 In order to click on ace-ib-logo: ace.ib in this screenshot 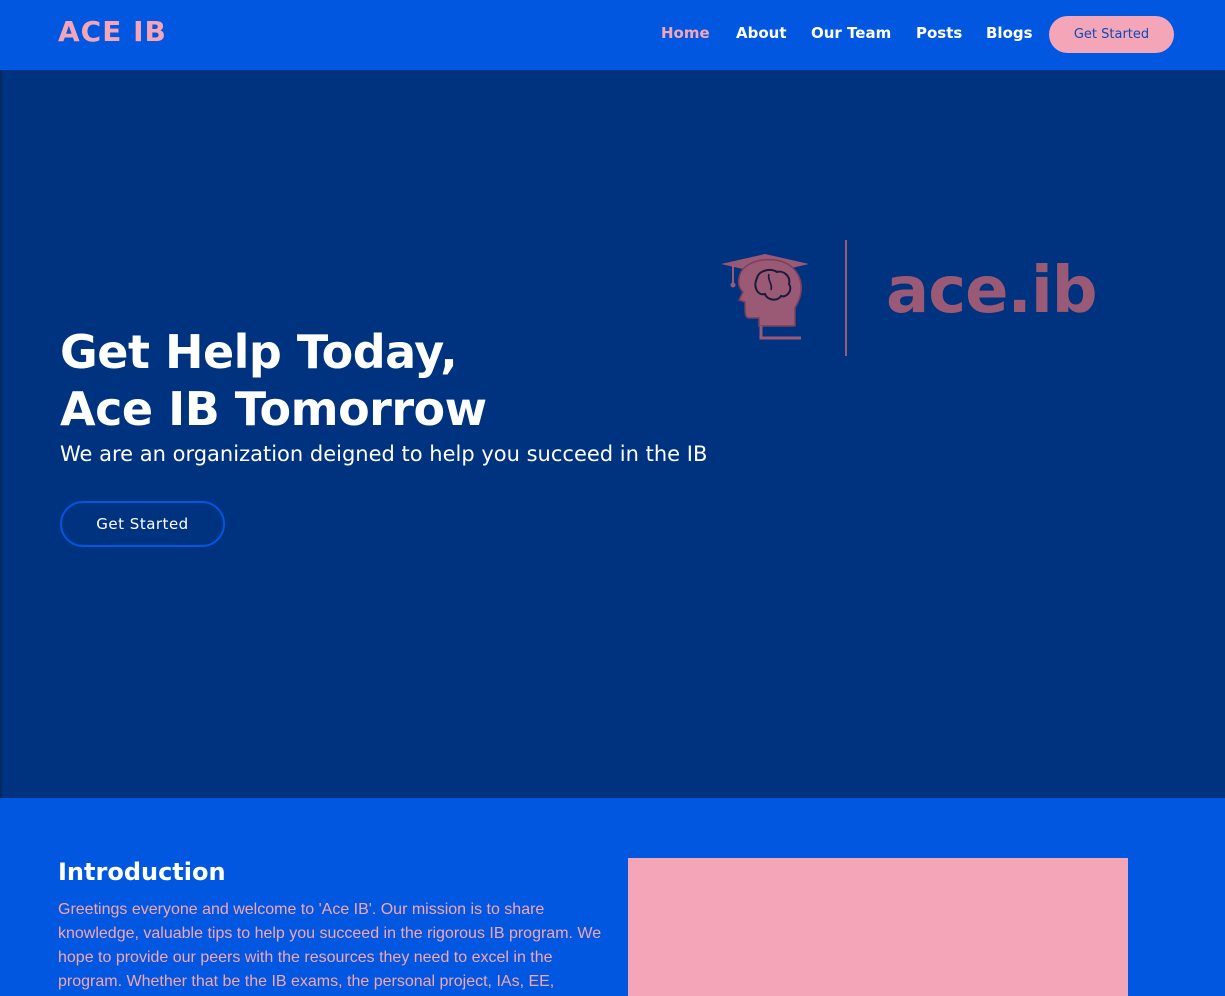, I will do `click(934, 298)`.